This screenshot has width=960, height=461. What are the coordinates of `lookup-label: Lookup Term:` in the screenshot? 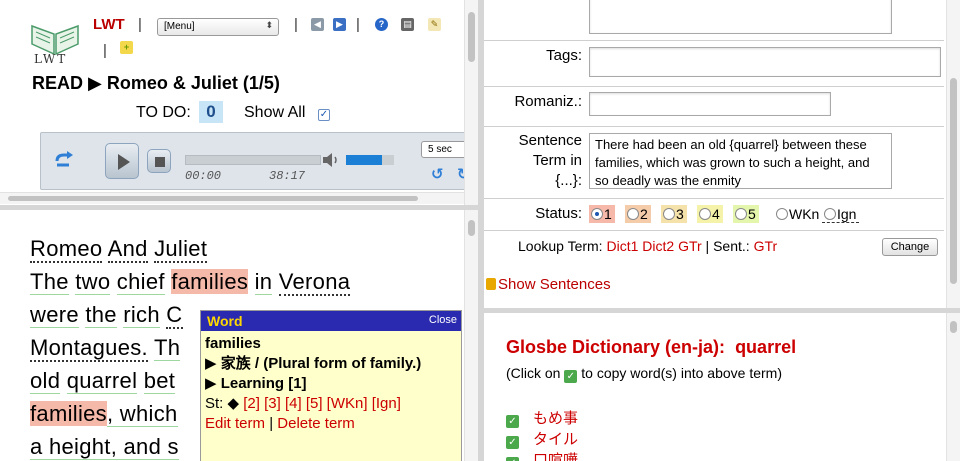 It's located at (560, 246).